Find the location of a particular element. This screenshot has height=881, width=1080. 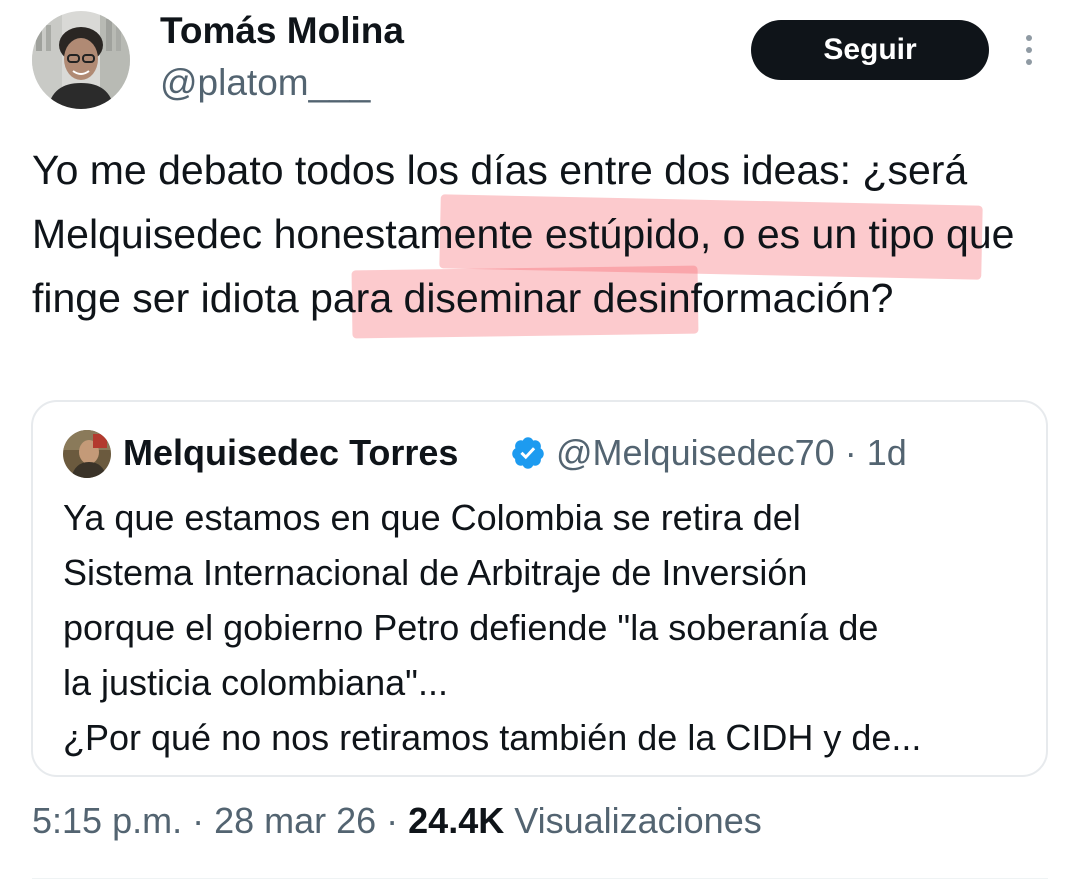

follow-button: Seguir is located at coordinates (870, 50).